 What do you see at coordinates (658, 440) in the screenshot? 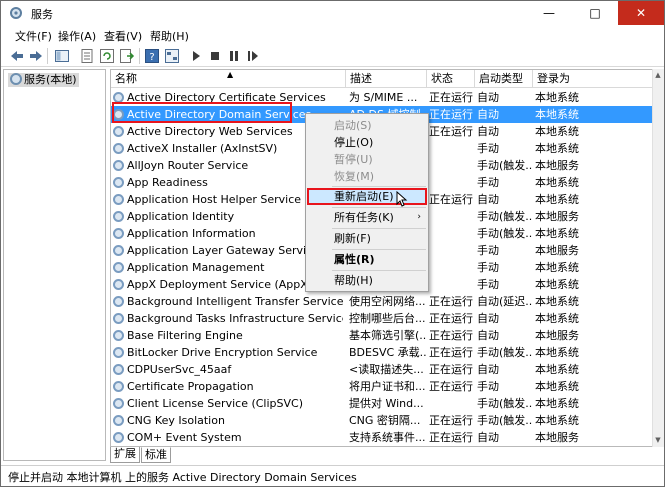
I see `scroll-down-icon: ▼` at bounding box center [658, 440].